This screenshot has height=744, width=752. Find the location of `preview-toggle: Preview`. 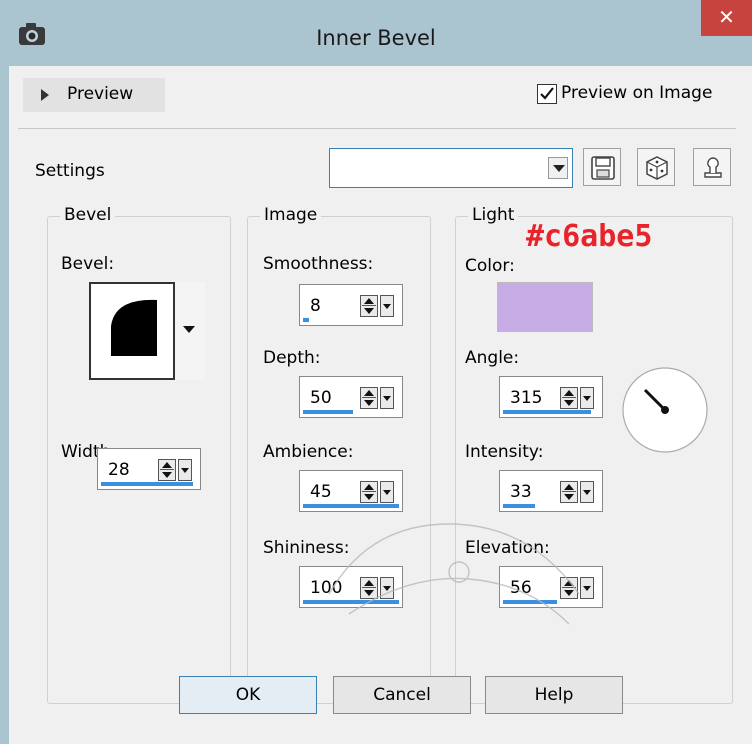

preview-toggle: Preview is located at coordinates (94, 95).